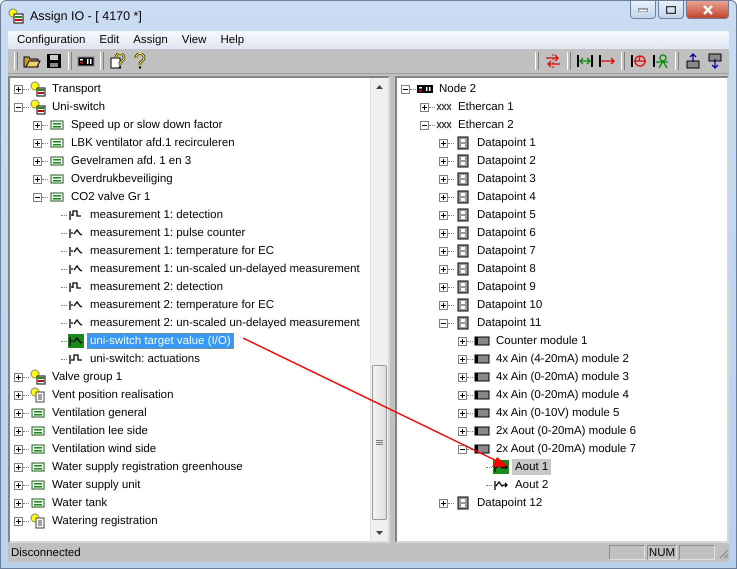 This screenshot has height=569, width=737. Describe the element at coordinates (566, 431) in the screenshot. I see `tree-item: 2x Aout (0-20mA) module 6` at that location.